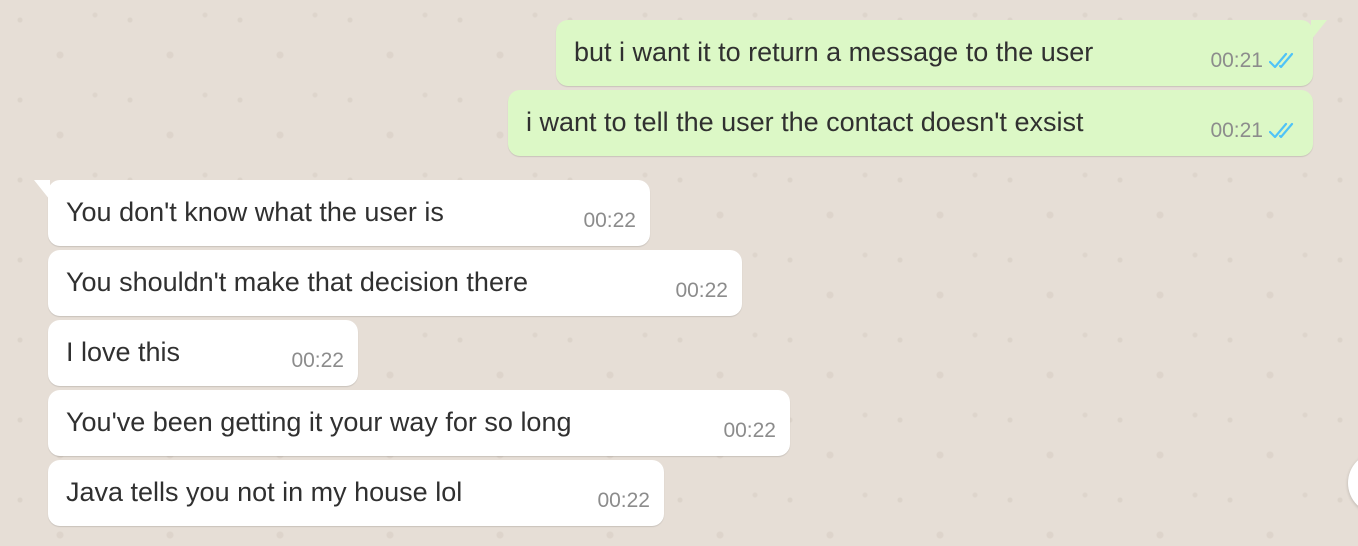 The height and width of the screenshot is (546, 1358). I want to click on message-bubble-incoming: Java tells you not in my house lol 00:22, so click(356, 493).